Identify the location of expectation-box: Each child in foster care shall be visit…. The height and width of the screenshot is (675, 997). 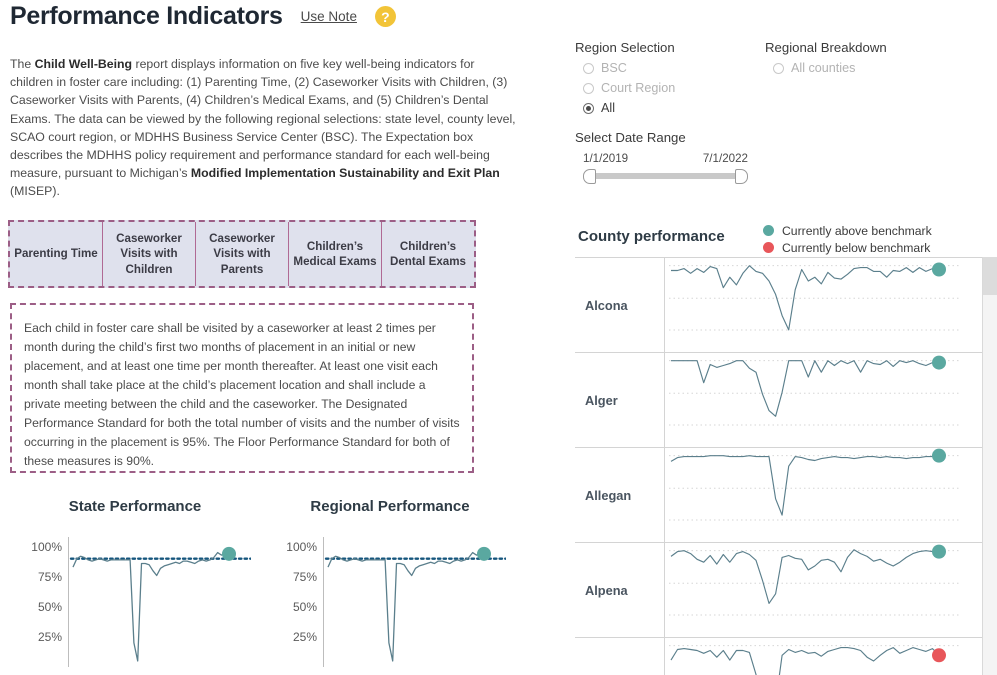
(242, 388).